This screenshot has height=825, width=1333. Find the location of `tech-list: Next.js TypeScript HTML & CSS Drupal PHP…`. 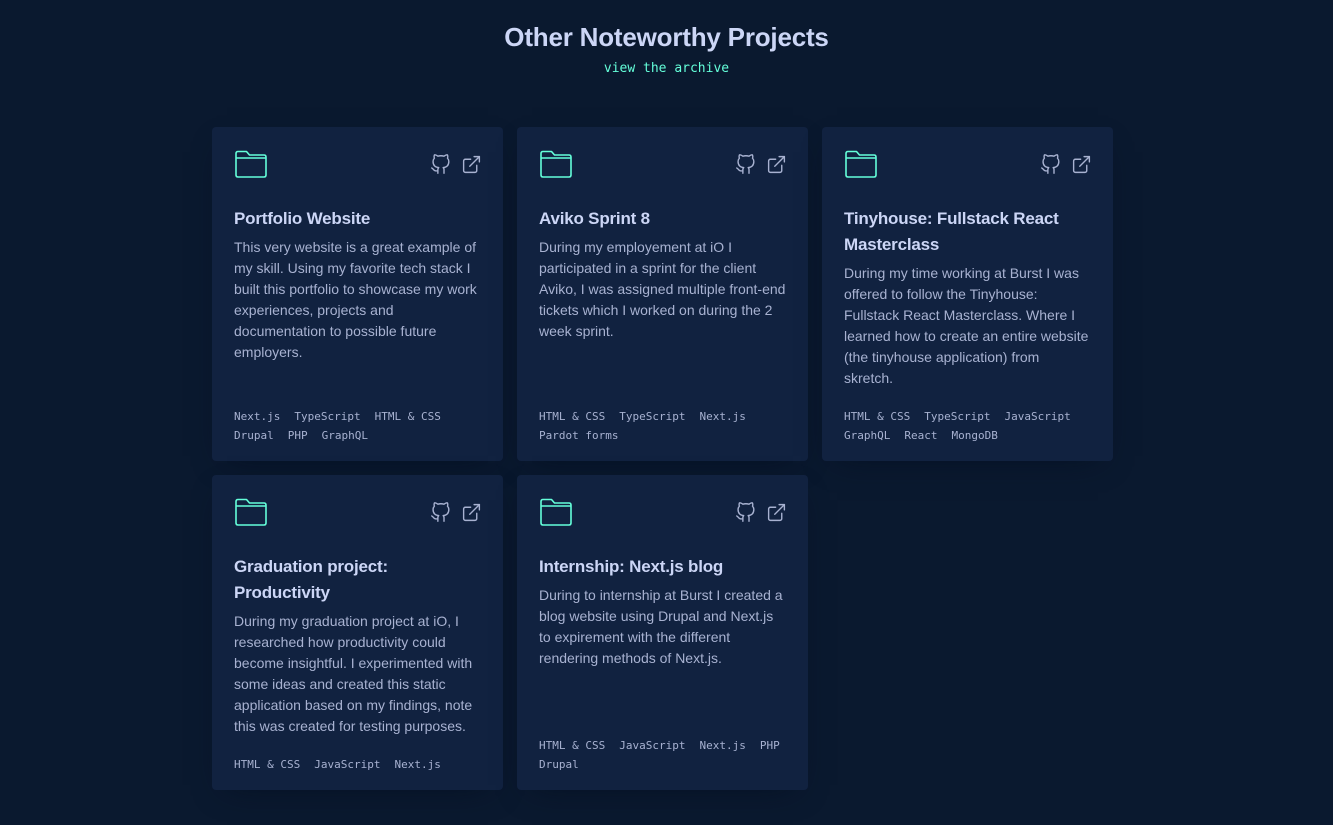

tech-list: Next.js TypeScript HTML & CSS Drupal PHP… is located at coordinates (357, 426).